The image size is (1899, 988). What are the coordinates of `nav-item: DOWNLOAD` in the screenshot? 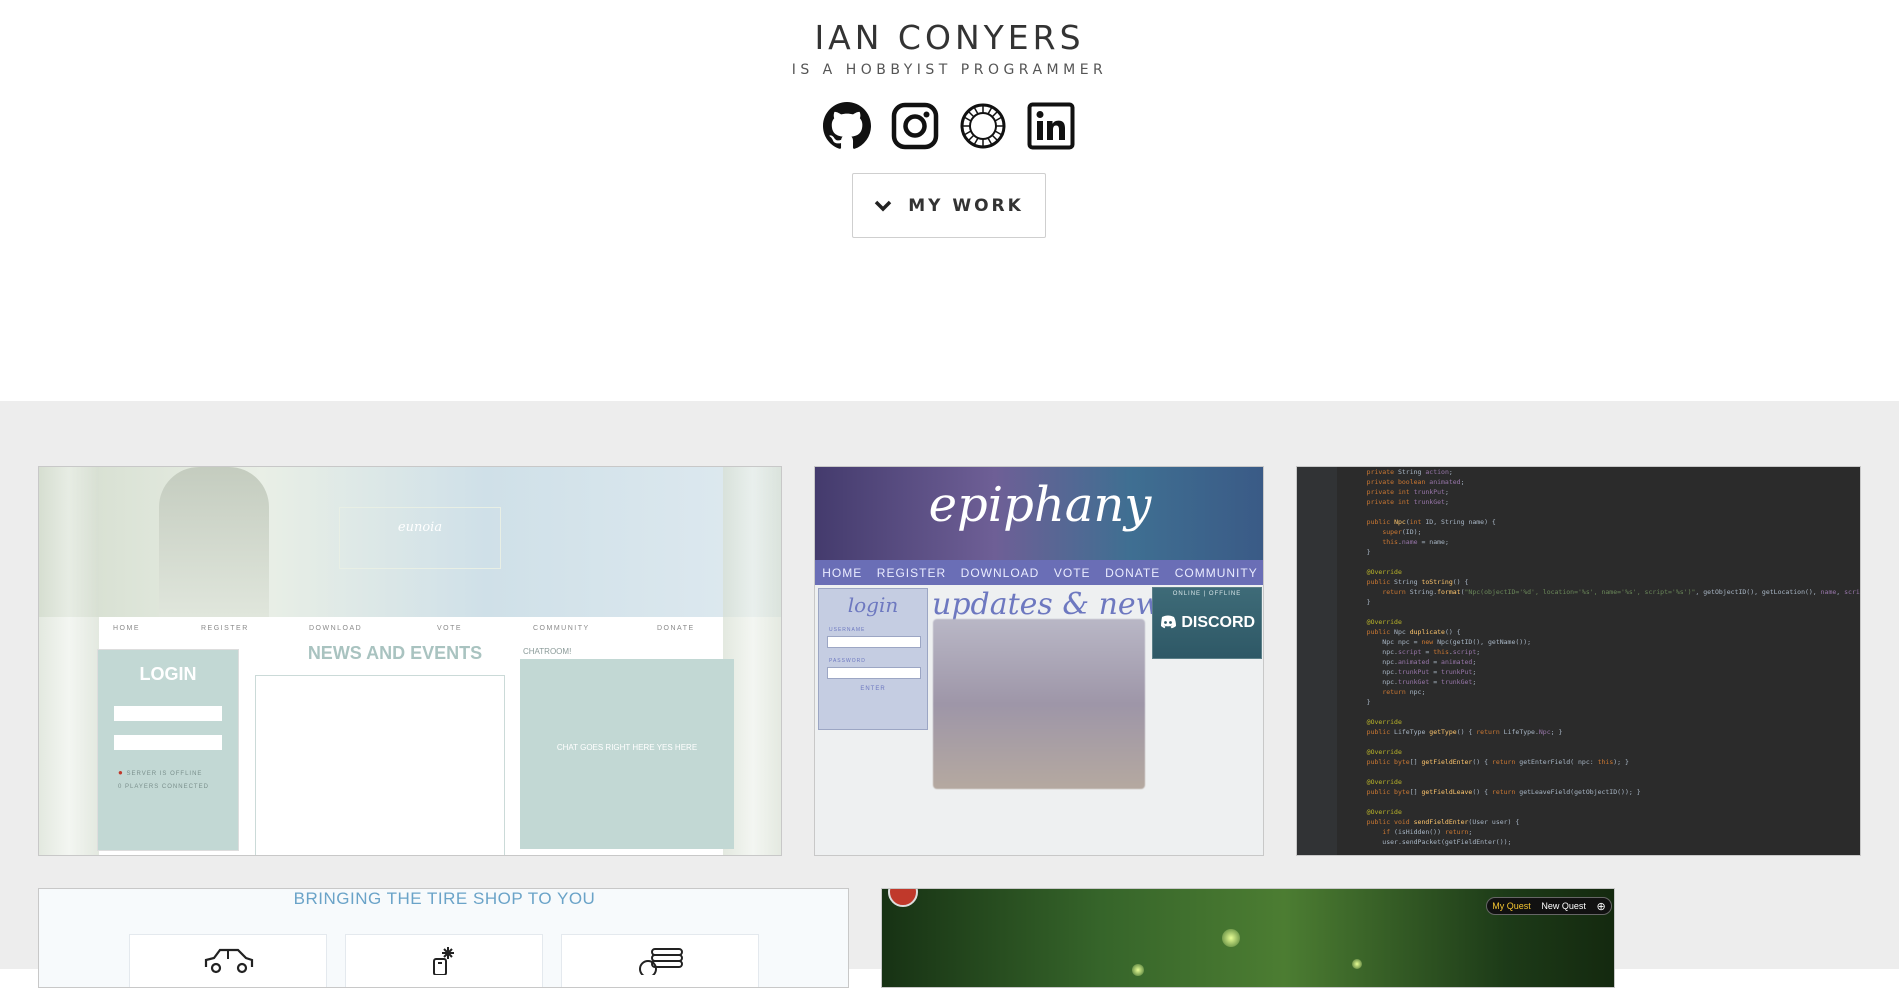 It's located at (1000, 572).